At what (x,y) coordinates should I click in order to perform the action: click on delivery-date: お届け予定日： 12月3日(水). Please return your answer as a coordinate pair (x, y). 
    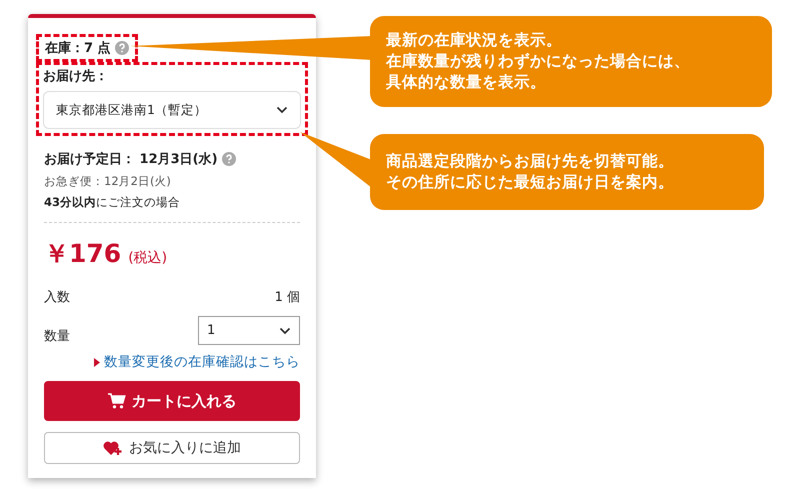
    Looking at the image, I should click on (131, 159).